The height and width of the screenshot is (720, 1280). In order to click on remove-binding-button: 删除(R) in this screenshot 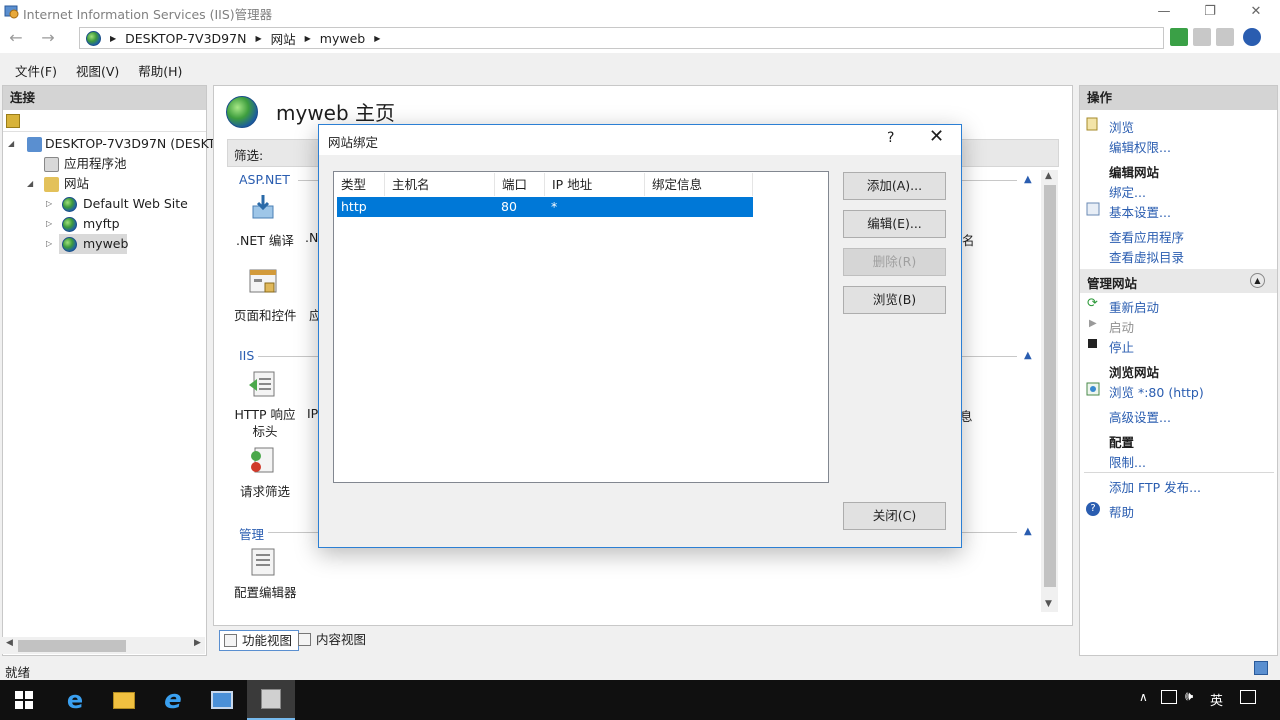, I will do `click(894, 262)`.